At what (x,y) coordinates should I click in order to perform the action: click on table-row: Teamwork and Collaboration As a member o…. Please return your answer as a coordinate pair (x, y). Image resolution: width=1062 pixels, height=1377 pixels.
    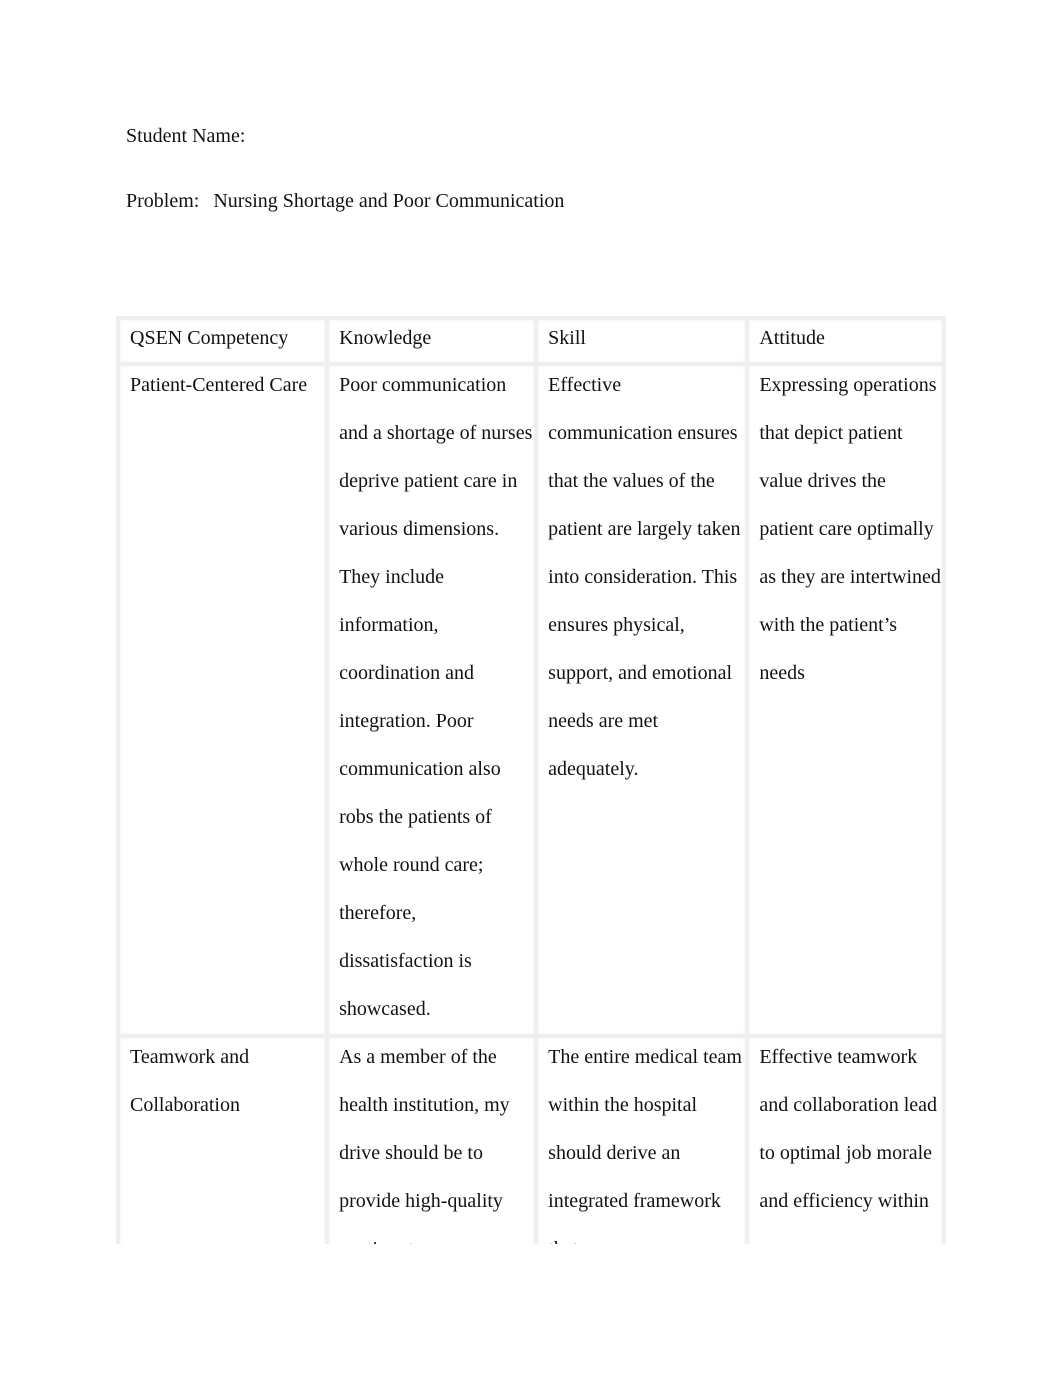
    Looking at the image, I should click on (531, 1139).